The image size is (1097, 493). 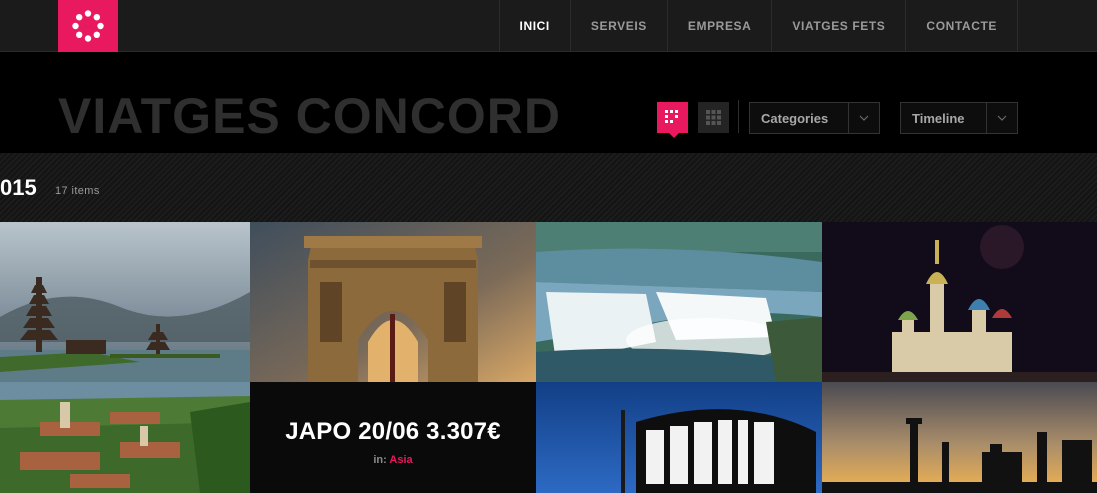 I want to click on featured-overlay: JAPO 20/06 3.307€ in: Asia, so click(x=393, y=437).